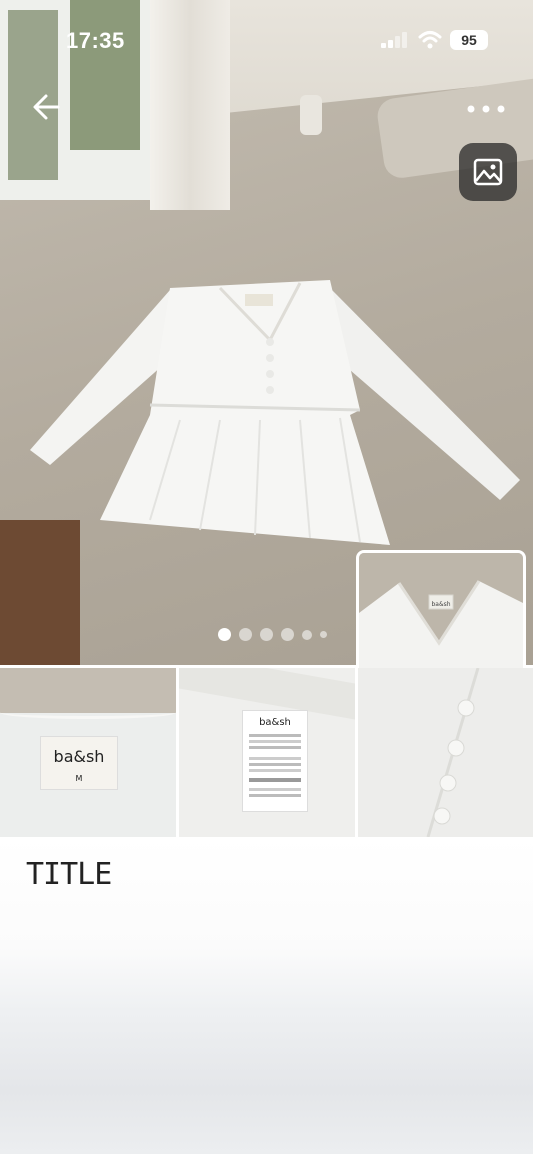 This screenshot has height=1154, width=533. Describe the element at coordinates (275, 761) in the screenshot. I see `care-label: ba&sh` at that location.